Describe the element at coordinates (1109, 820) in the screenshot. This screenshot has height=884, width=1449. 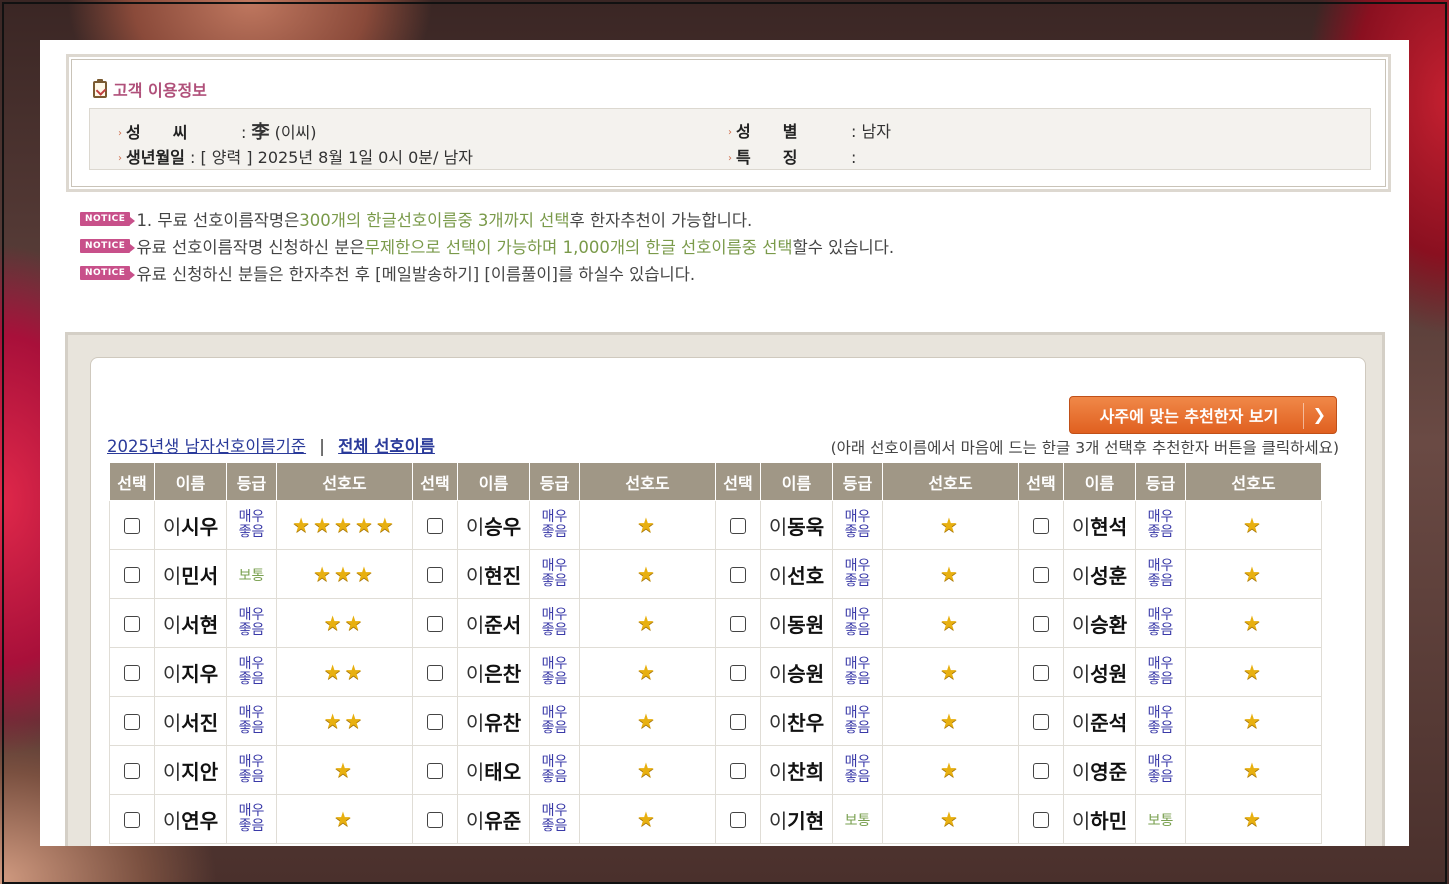
I see `given-name-text: 하민` at that location.